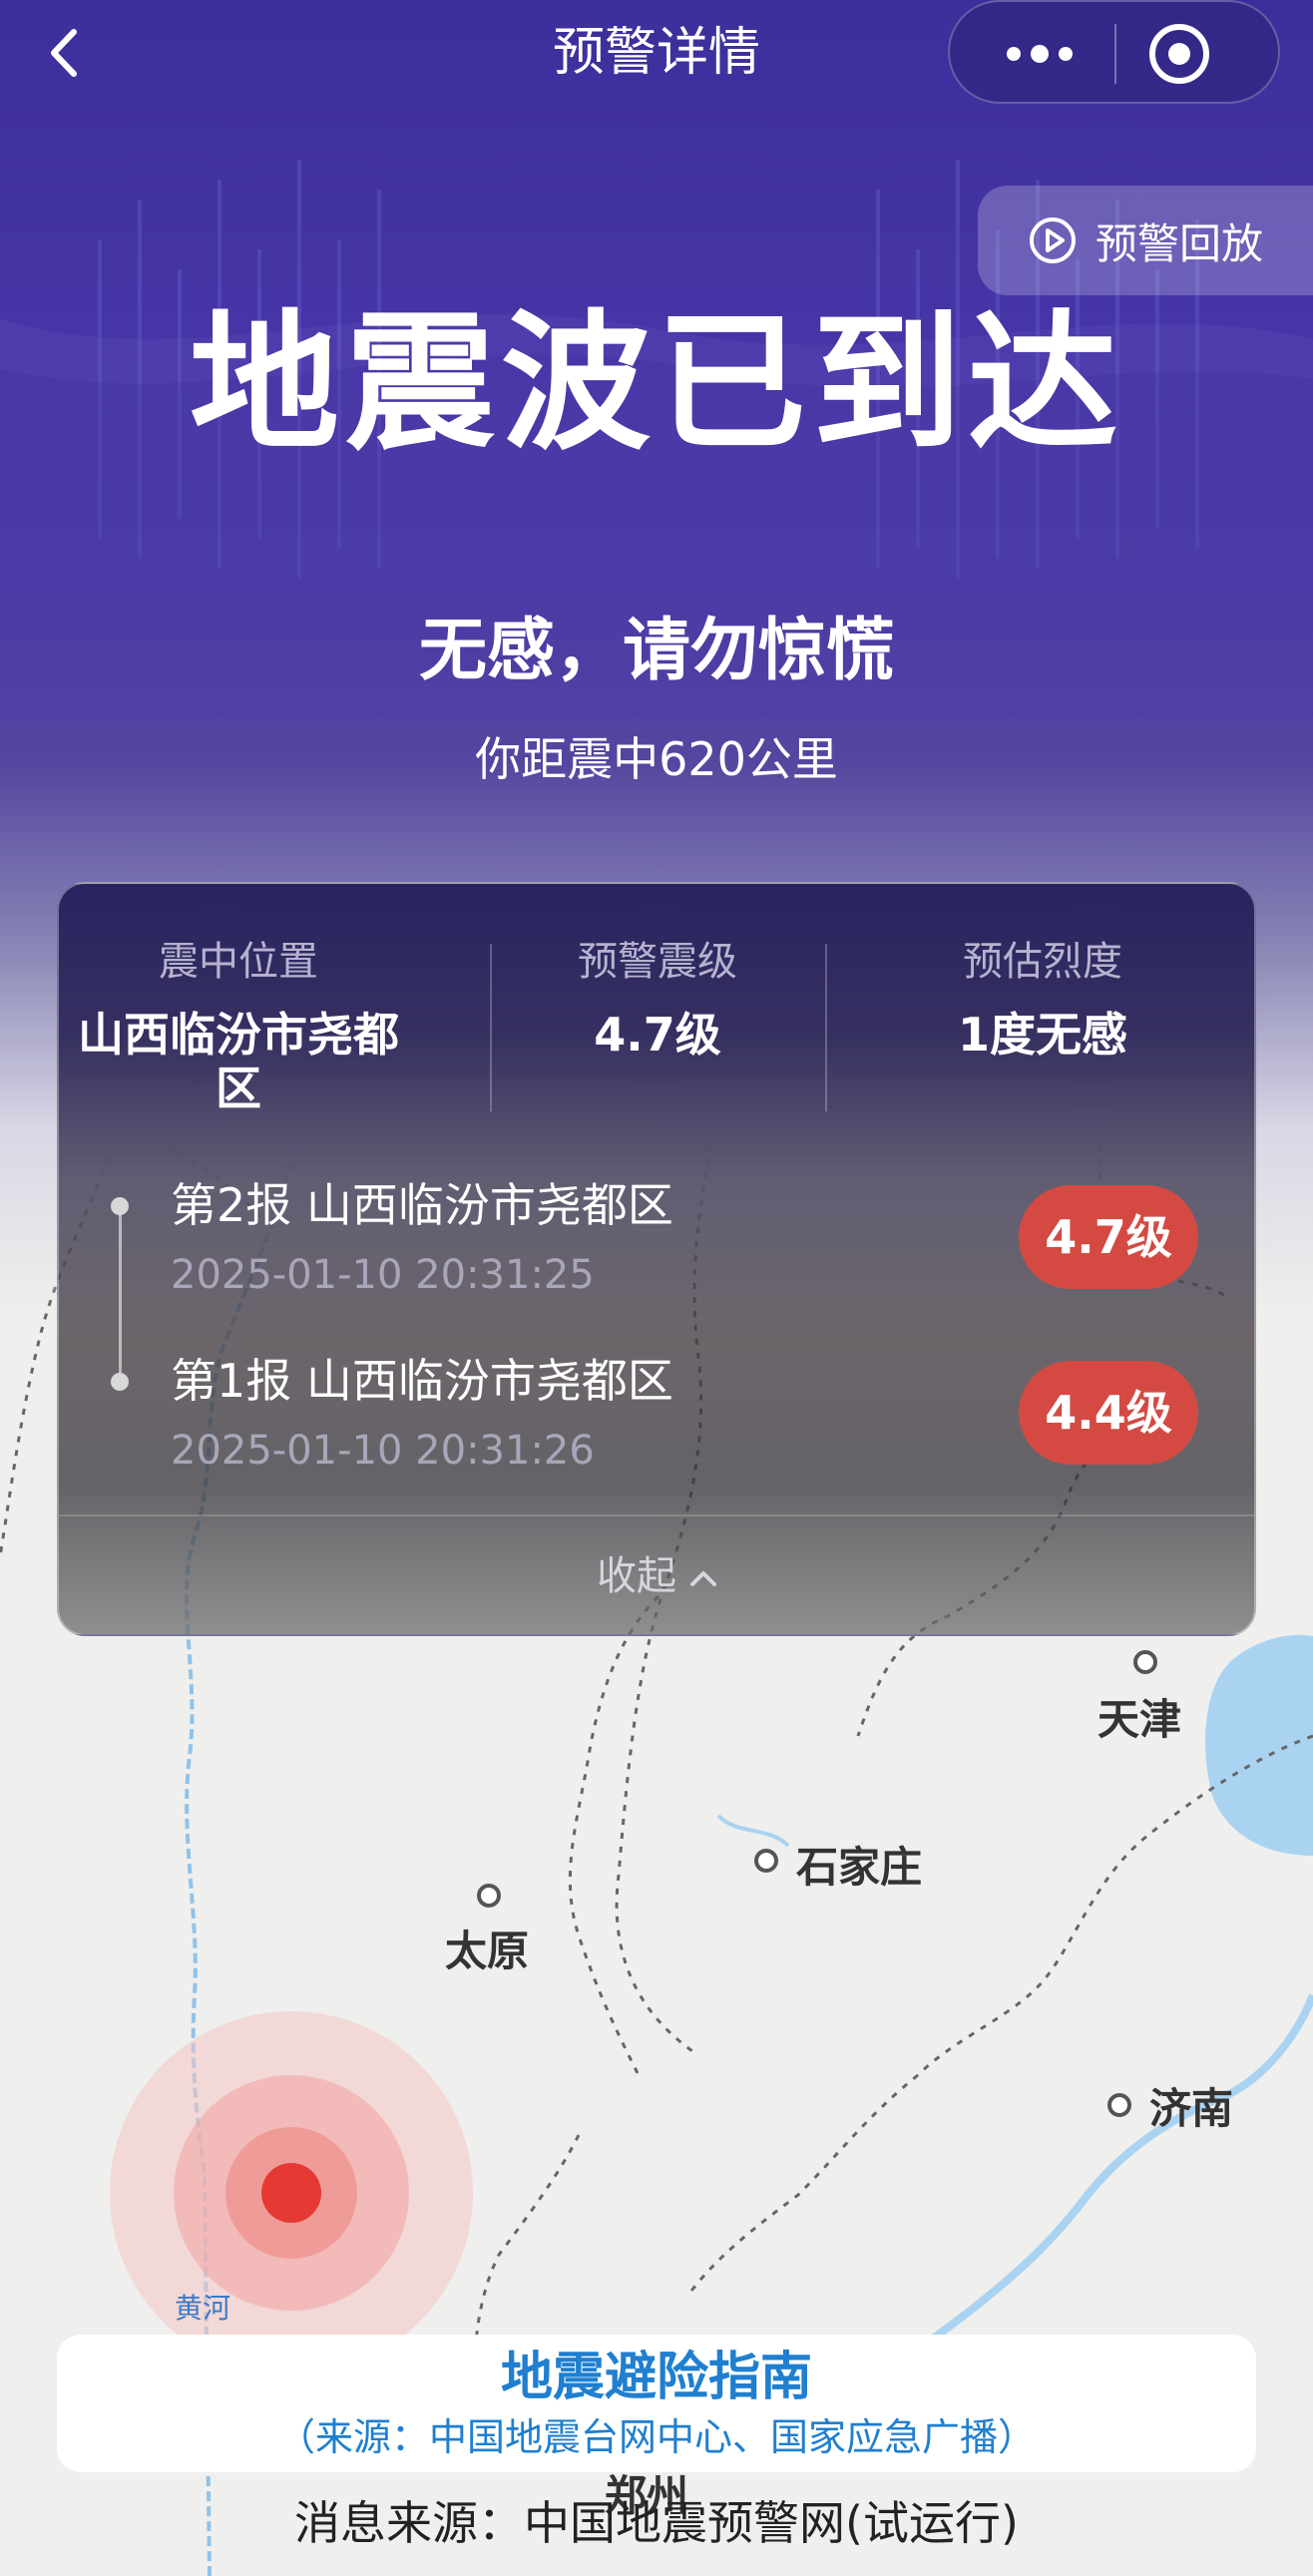  What do you see at coordinates (1179, 54) in the screenshot?
I see `close-target-icon` at bounding box center [1179, 54].